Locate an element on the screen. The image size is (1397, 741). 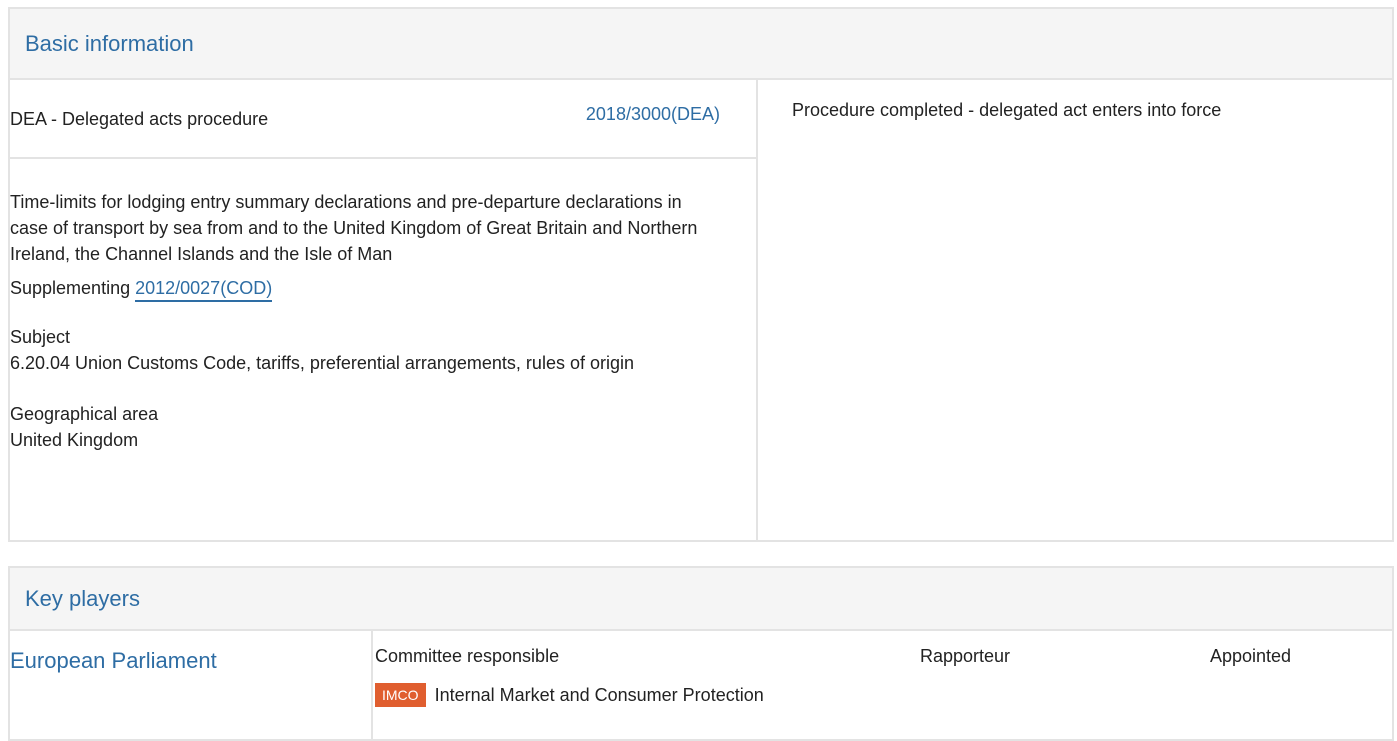
procedure-reference: 2018/3000(DEA) is located at coordinates (652, 114).